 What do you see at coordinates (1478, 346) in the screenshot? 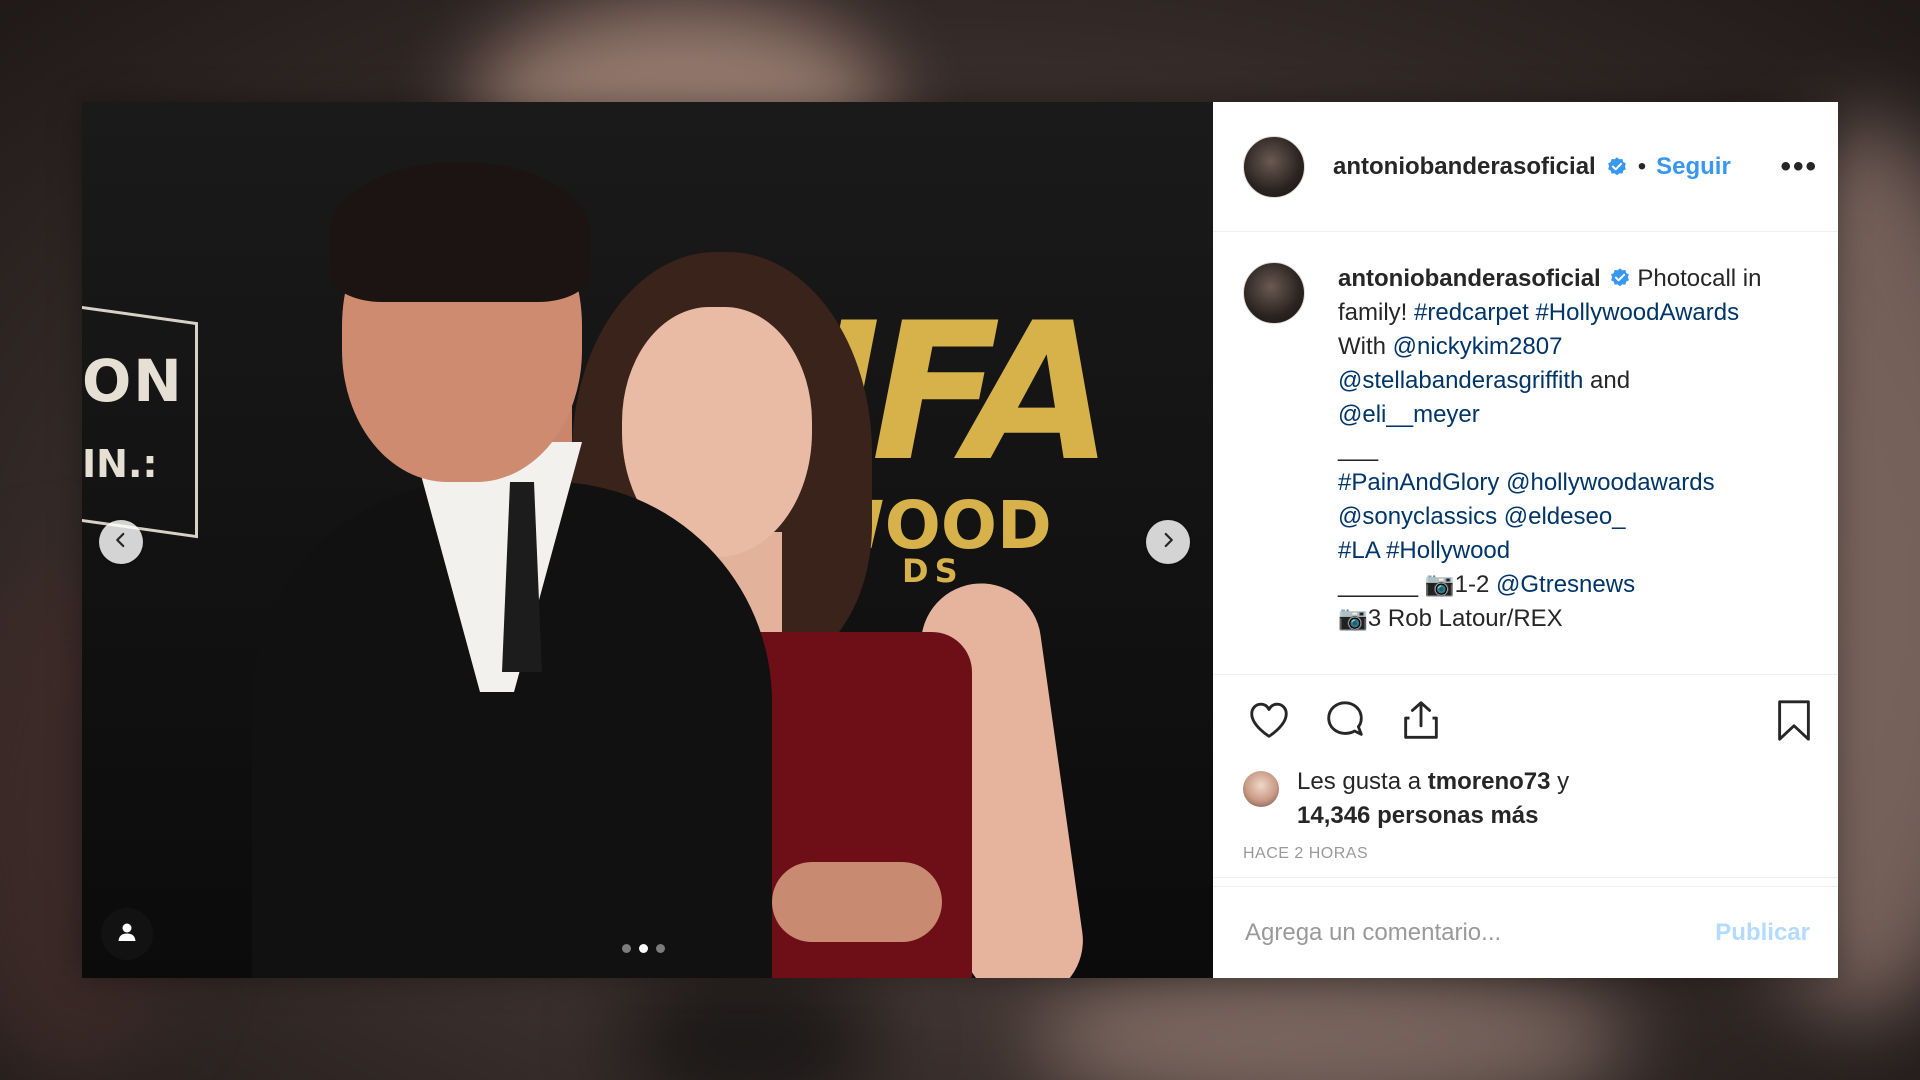
I see `mention-link: @nickykim2807` at bounding box center [1478, 346].